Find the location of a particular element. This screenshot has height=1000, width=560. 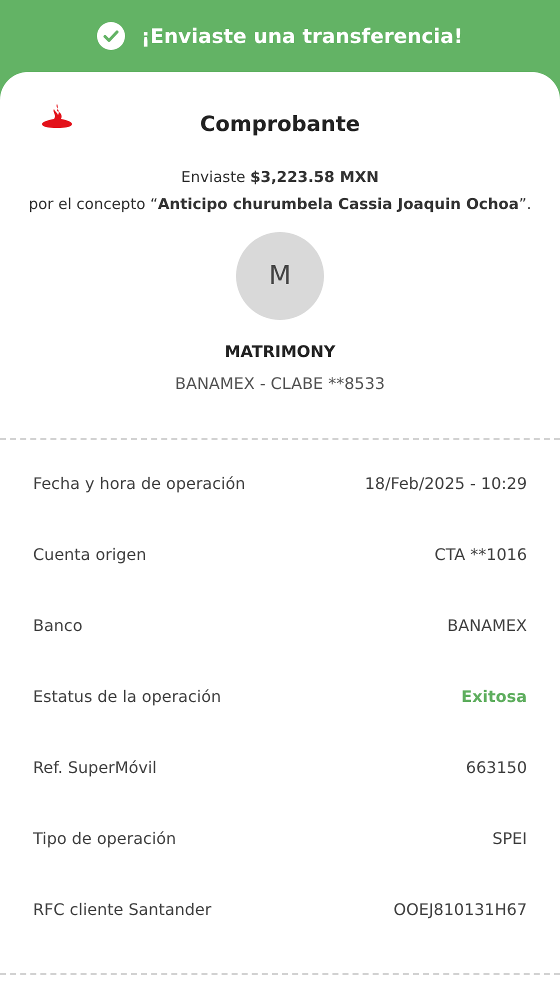

detail-value: OOEJ810131H67 is located at coordinates (460, 909).